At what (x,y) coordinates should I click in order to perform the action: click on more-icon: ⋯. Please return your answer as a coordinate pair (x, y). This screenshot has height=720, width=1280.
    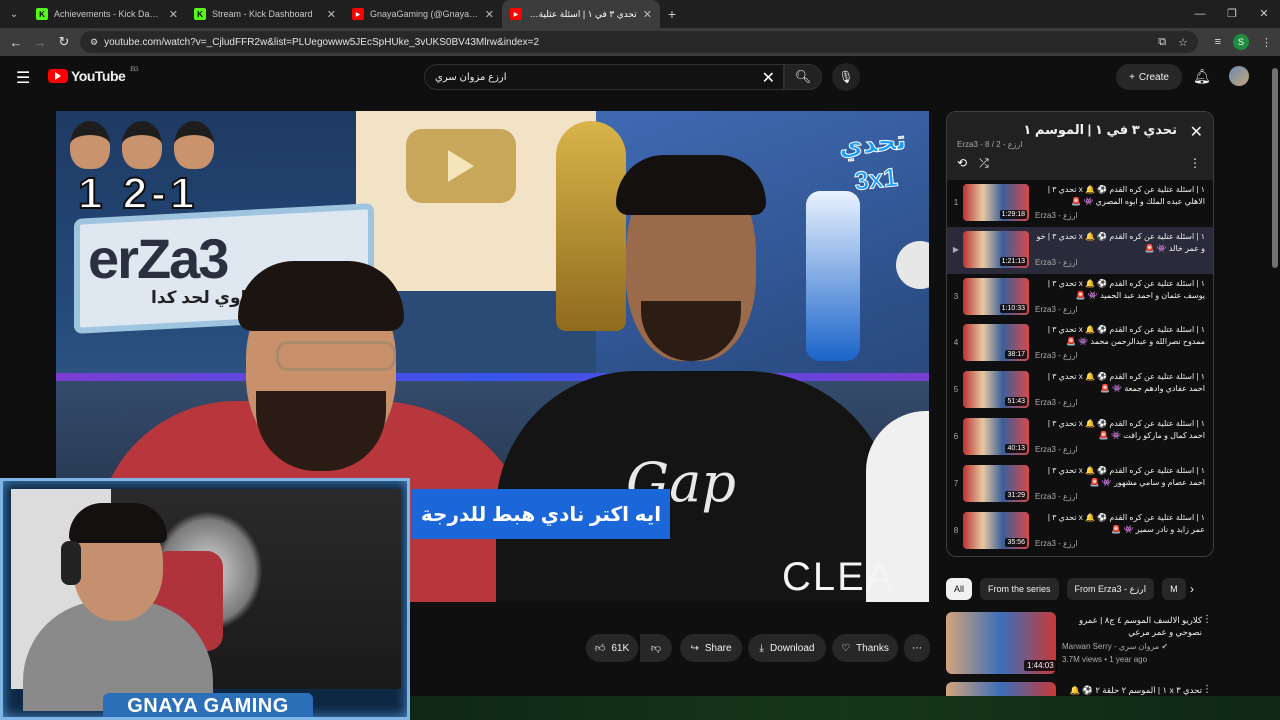
    Looking at the image, I should click on (917, 648).